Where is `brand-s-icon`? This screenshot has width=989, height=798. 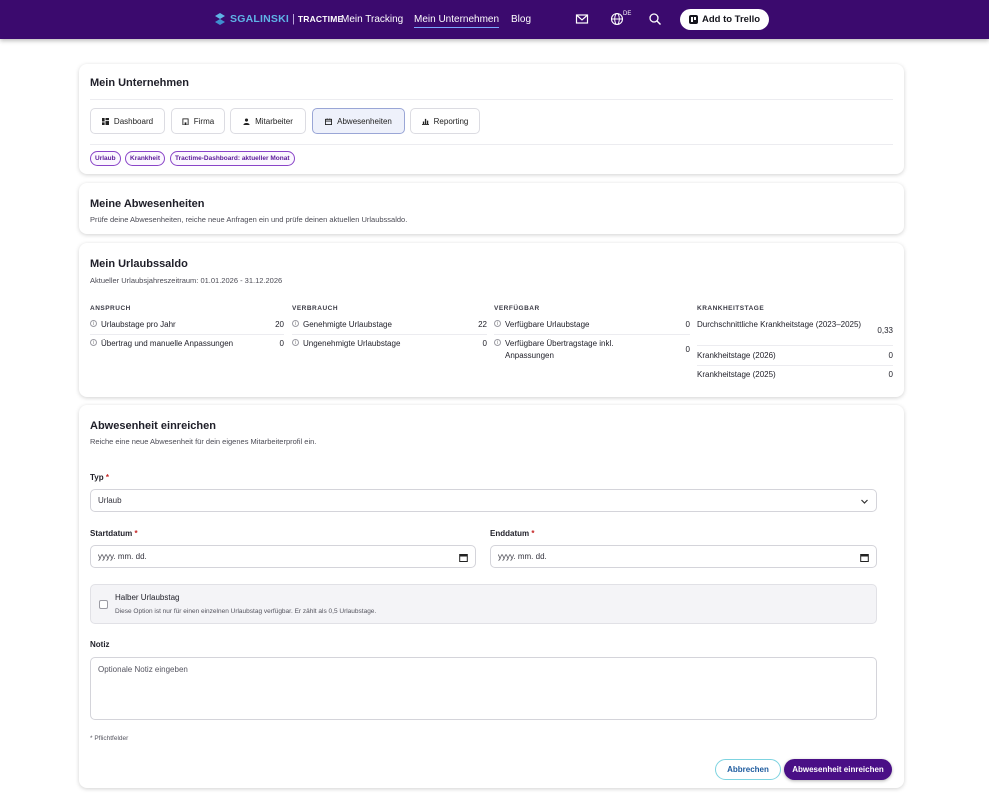
brand-s-icon is located at coordinates (220, 19).